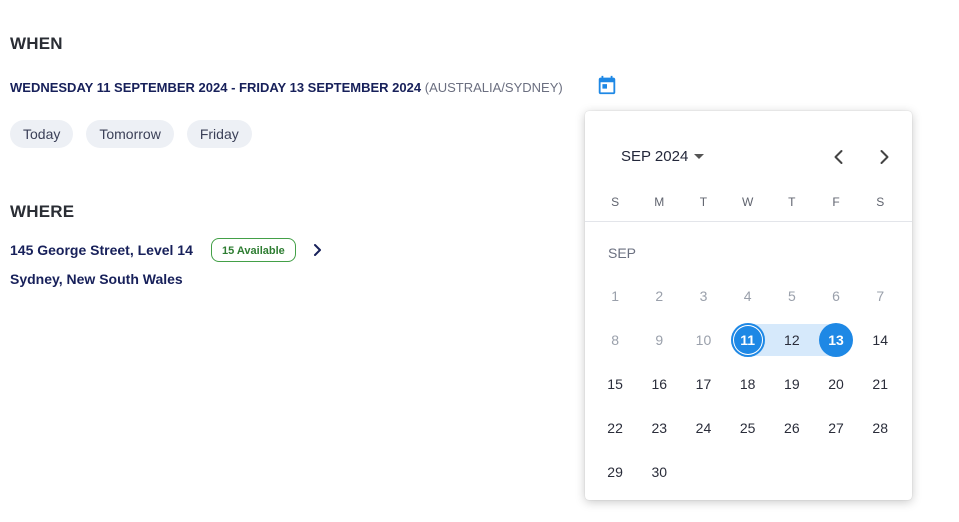 This screenshot has height=522, width=959. I want to click on calendar-day-6: 6, so click(836, 296).